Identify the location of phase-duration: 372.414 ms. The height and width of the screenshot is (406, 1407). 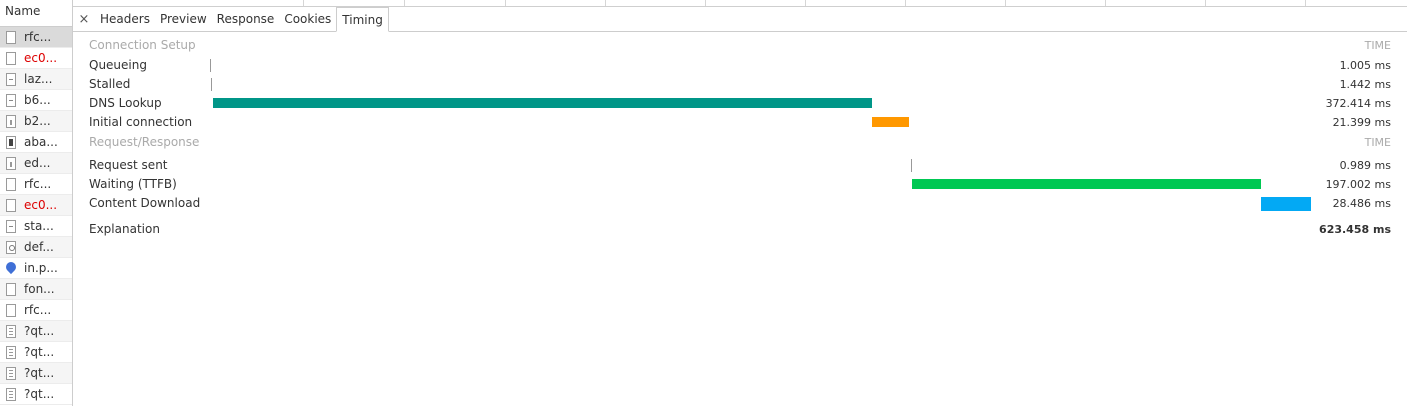
(1358, 103).